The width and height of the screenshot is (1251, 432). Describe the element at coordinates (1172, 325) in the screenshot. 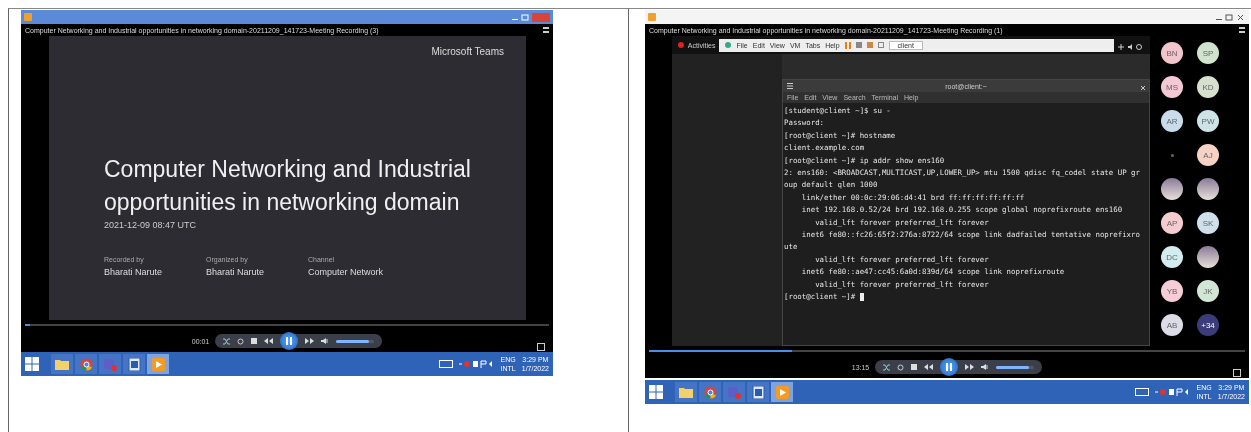

I see `participant-avatar: AB` at that location.